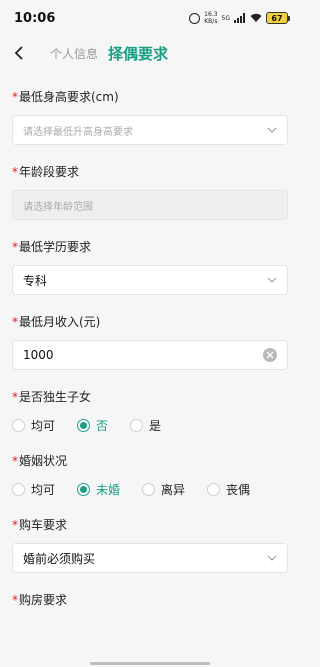 This screenshot has height=667, width=320. Describe the element at coordinates (150, 663) in the screenshot. I see `home-indicator` at that location.